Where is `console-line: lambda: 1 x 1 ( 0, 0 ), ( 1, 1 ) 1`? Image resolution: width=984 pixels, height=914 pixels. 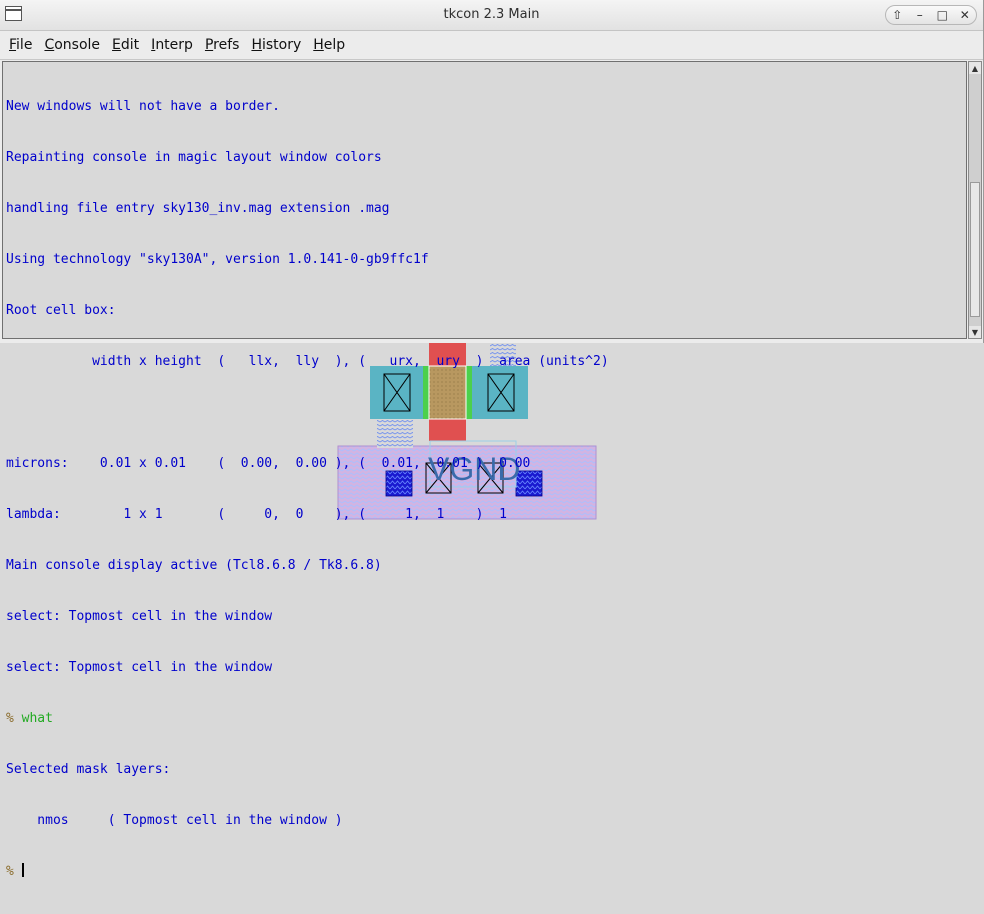 console-line: lambda: 1 x 1 ( 0, 0 ), ( 1, 1 ) 1 is located at coordinates (256, 514).